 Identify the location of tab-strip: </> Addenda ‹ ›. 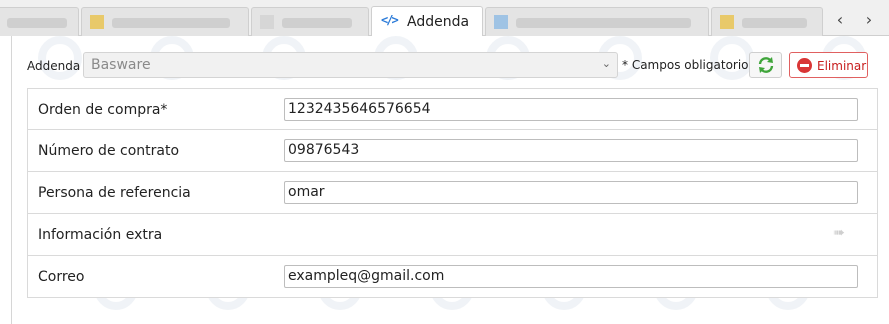
(444, 18).